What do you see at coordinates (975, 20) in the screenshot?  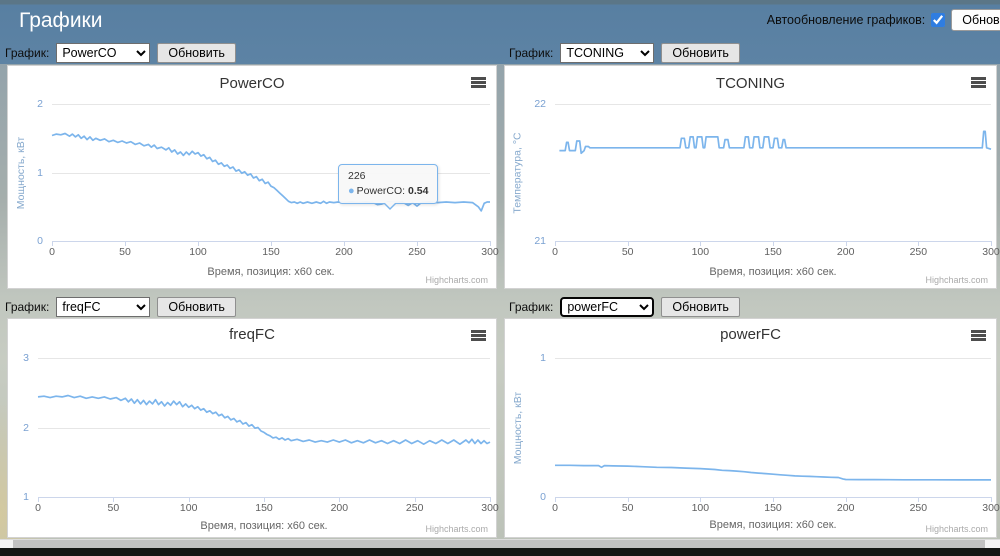 I see `autorefresh-button: Обновить в` at bounding box center [975, 20].